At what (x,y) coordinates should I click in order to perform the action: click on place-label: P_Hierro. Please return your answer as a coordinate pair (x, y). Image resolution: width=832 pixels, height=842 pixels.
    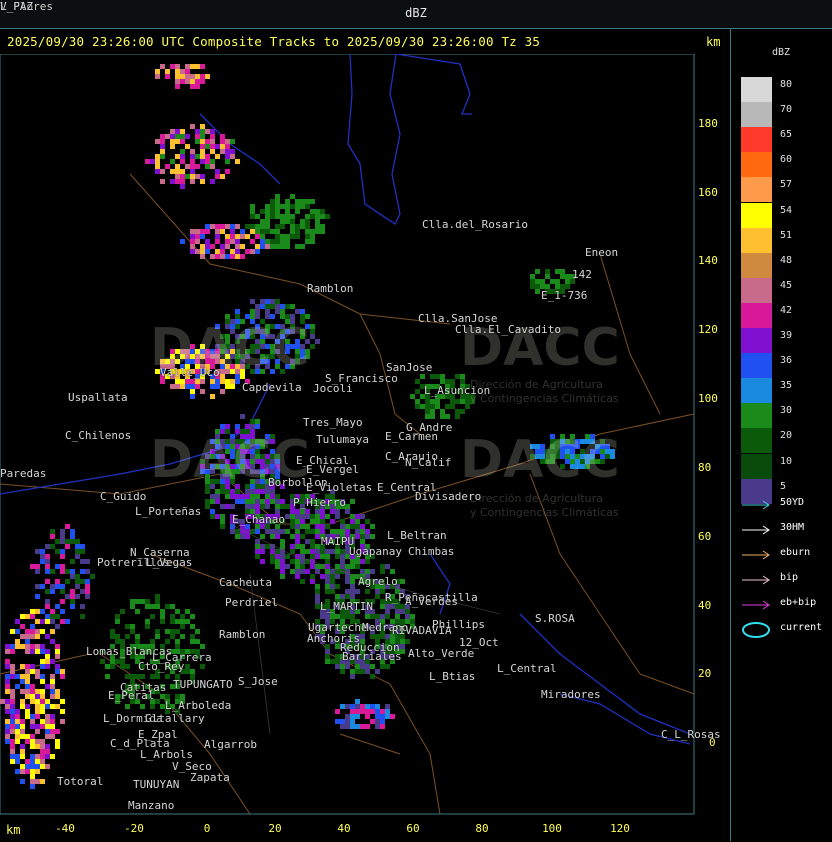
    Looking at the image, I should click on (319, 502).